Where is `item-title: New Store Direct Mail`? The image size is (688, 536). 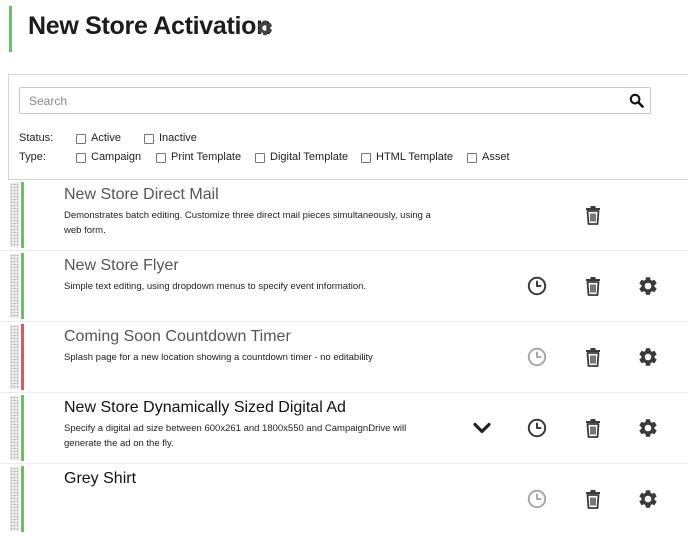
item-title: New Store Direct Mail is located at coordinates (141, 195).